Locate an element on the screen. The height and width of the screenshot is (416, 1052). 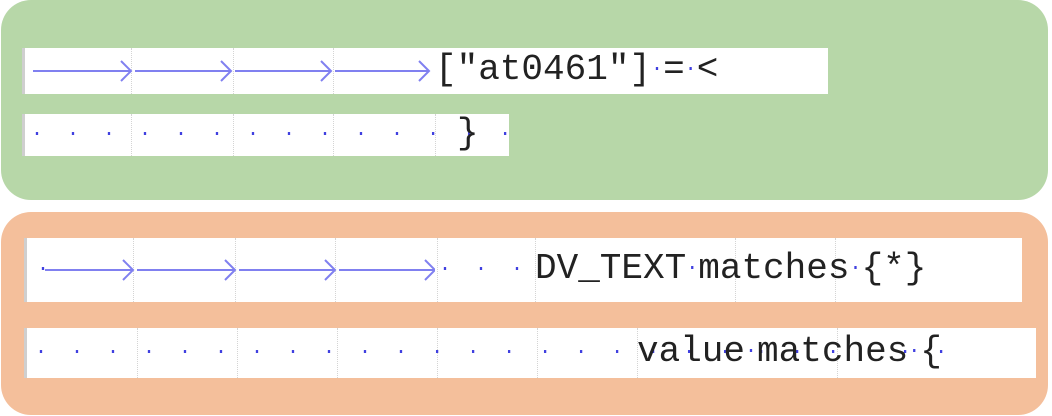
code-text: value·matches·{ is located at coordinates (789, 351).